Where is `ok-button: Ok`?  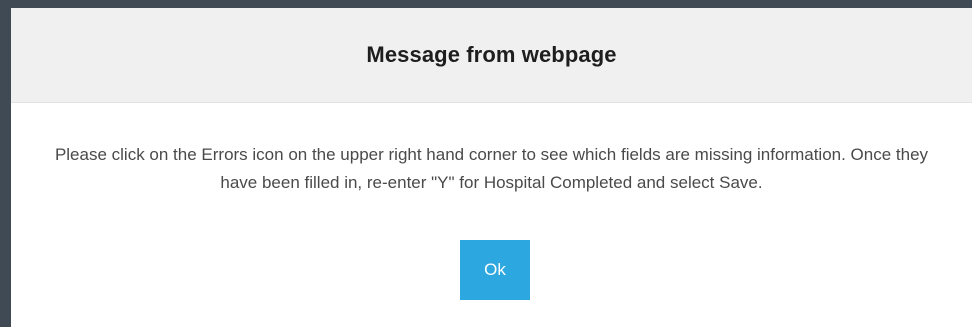
ok-button: Ok is located at coordinates (495, 270).